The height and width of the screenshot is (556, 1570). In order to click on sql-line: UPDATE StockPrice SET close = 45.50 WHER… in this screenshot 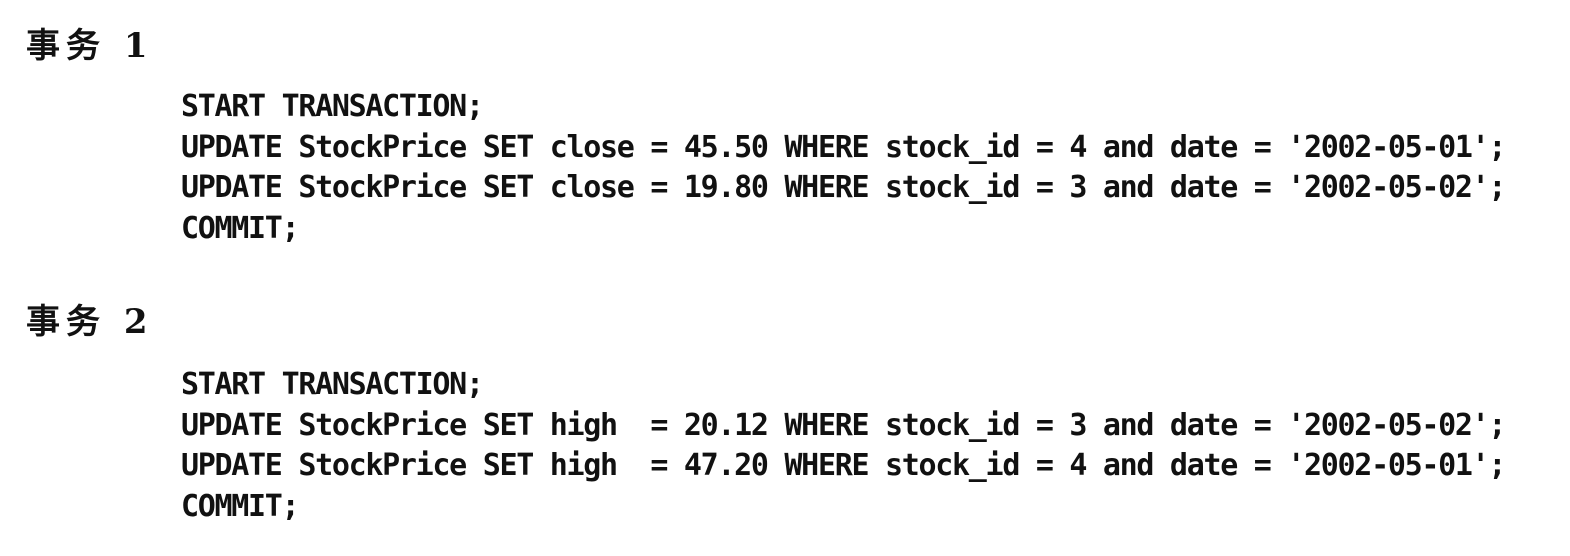, I will do `click(843, 147)`.